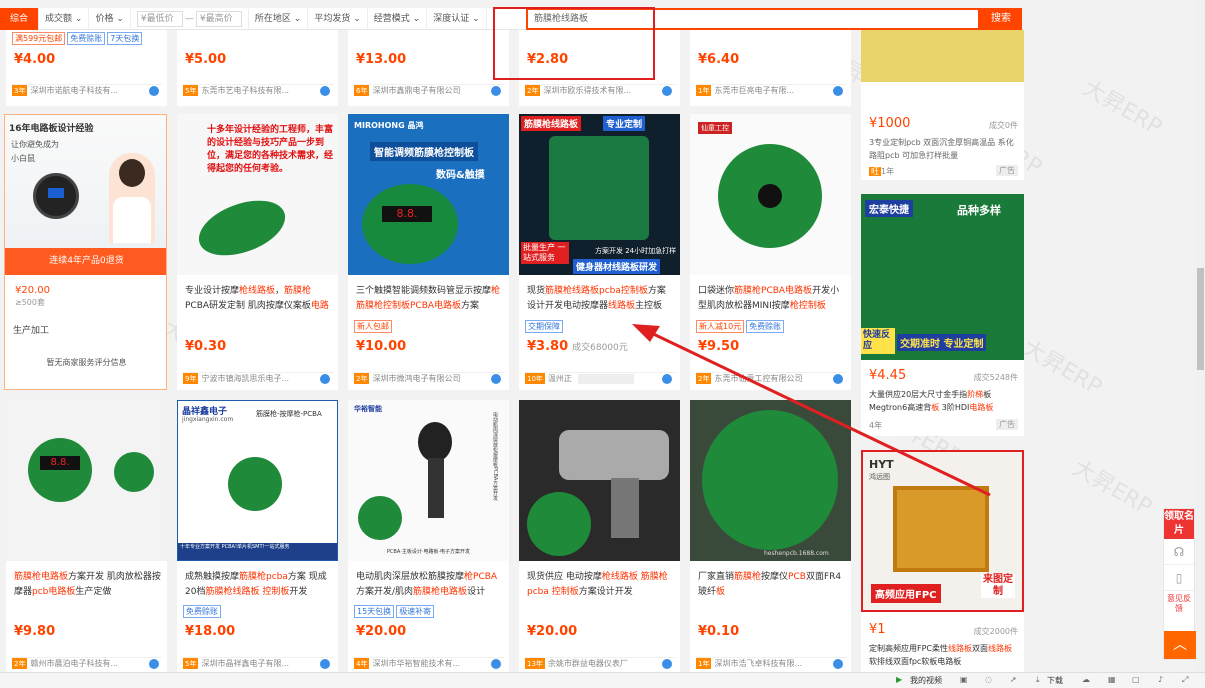 The image size is (1205, 688). I want to click on screenshot-icon: ▣, so click(964, 679).